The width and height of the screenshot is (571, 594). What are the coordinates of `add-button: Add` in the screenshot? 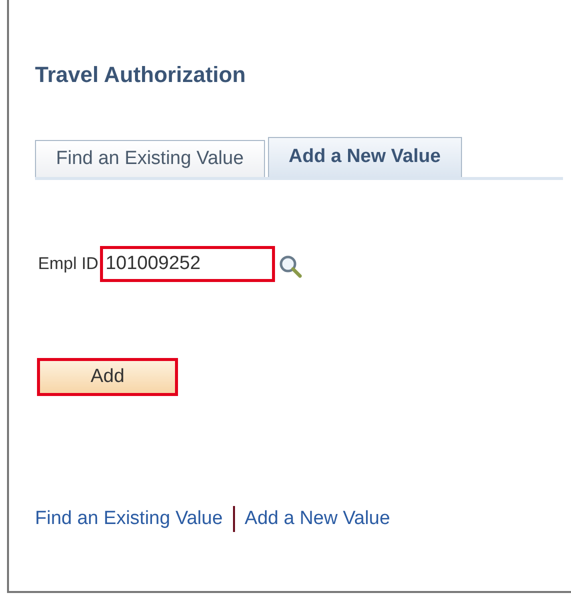 It's located at (107, 377).